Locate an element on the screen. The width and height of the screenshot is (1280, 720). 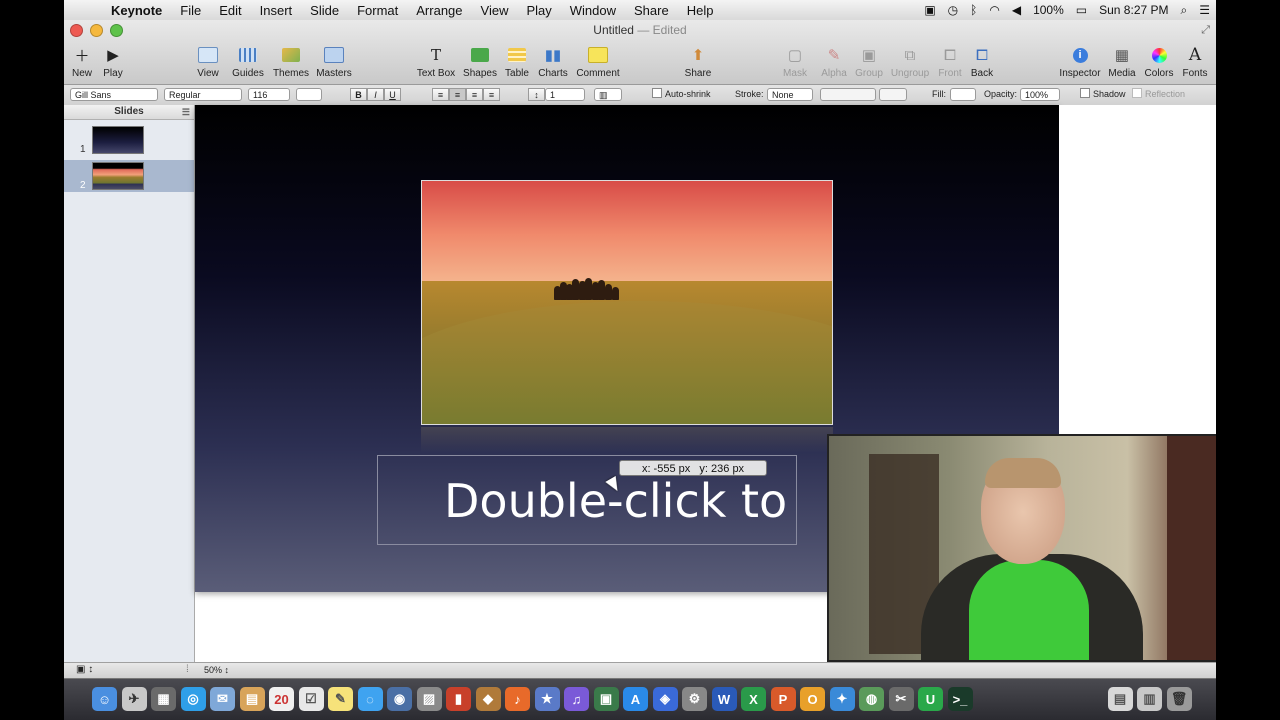
fill-color-well is located at coordinates (963, 94).